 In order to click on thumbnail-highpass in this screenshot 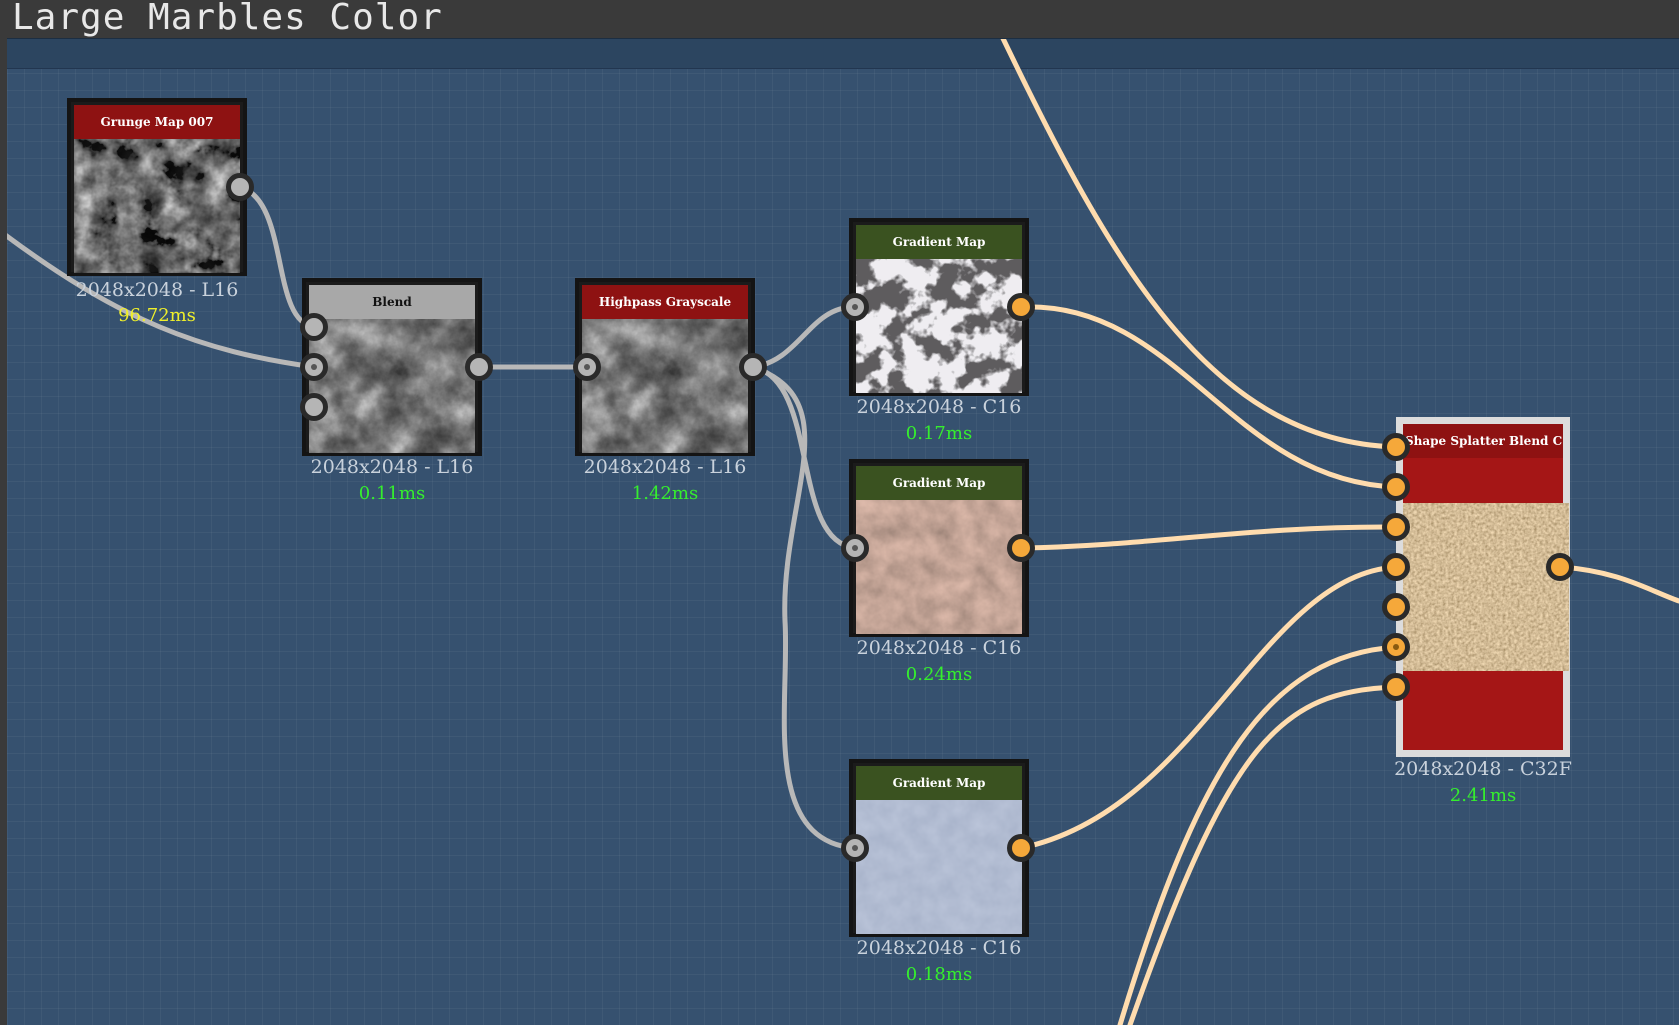, I will do `click(665, 386)`.